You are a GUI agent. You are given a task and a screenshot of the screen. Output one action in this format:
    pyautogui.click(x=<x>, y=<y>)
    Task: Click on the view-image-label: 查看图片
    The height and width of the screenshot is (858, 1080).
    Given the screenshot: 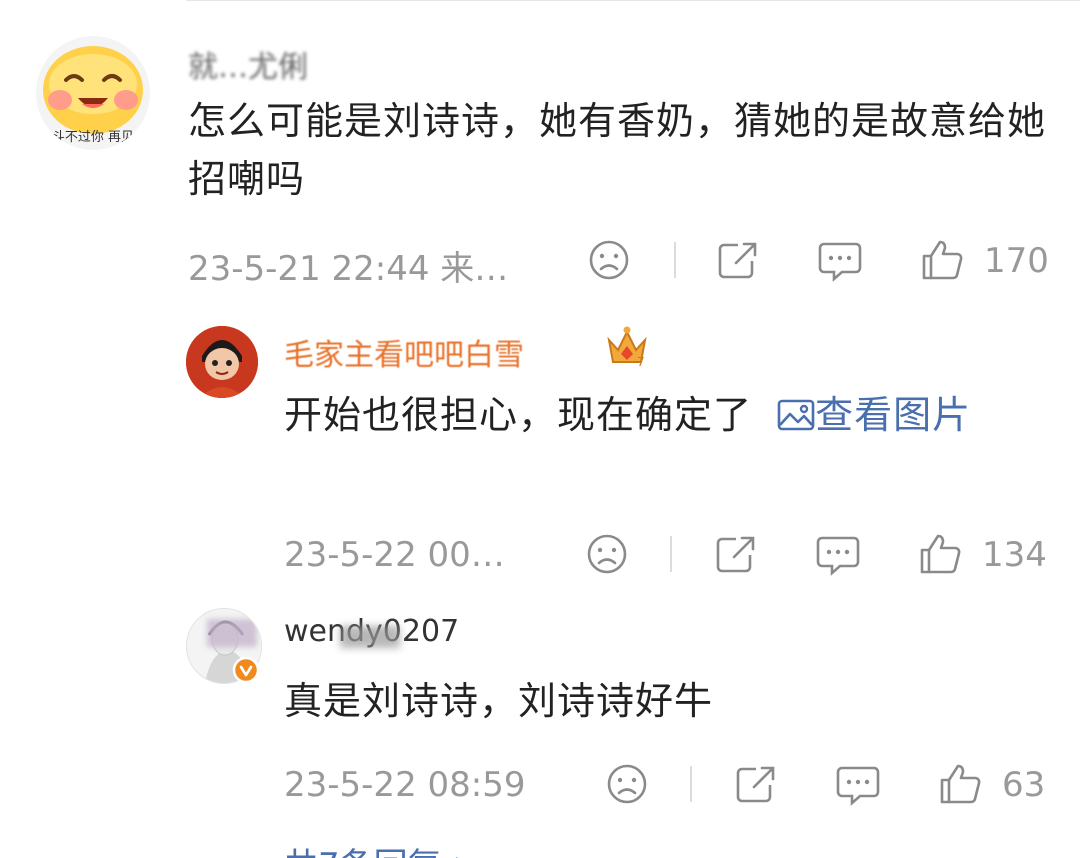 What is the action you would take?
    pyautogui.click(x=893, y=415)
    